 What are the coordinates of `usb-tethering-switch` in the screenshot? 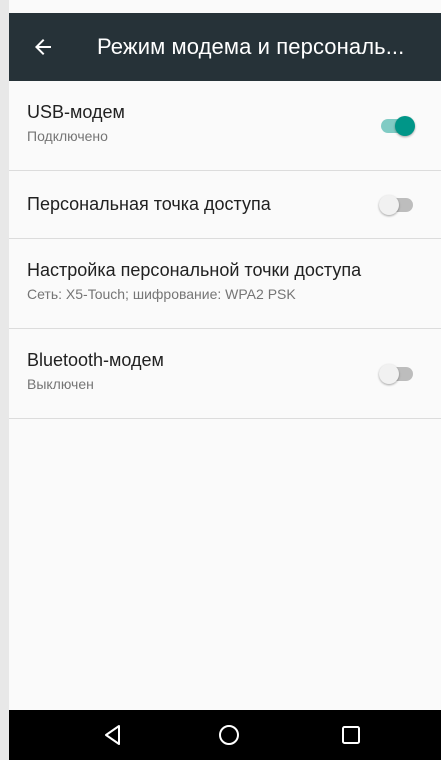 It's located at (397, 126).